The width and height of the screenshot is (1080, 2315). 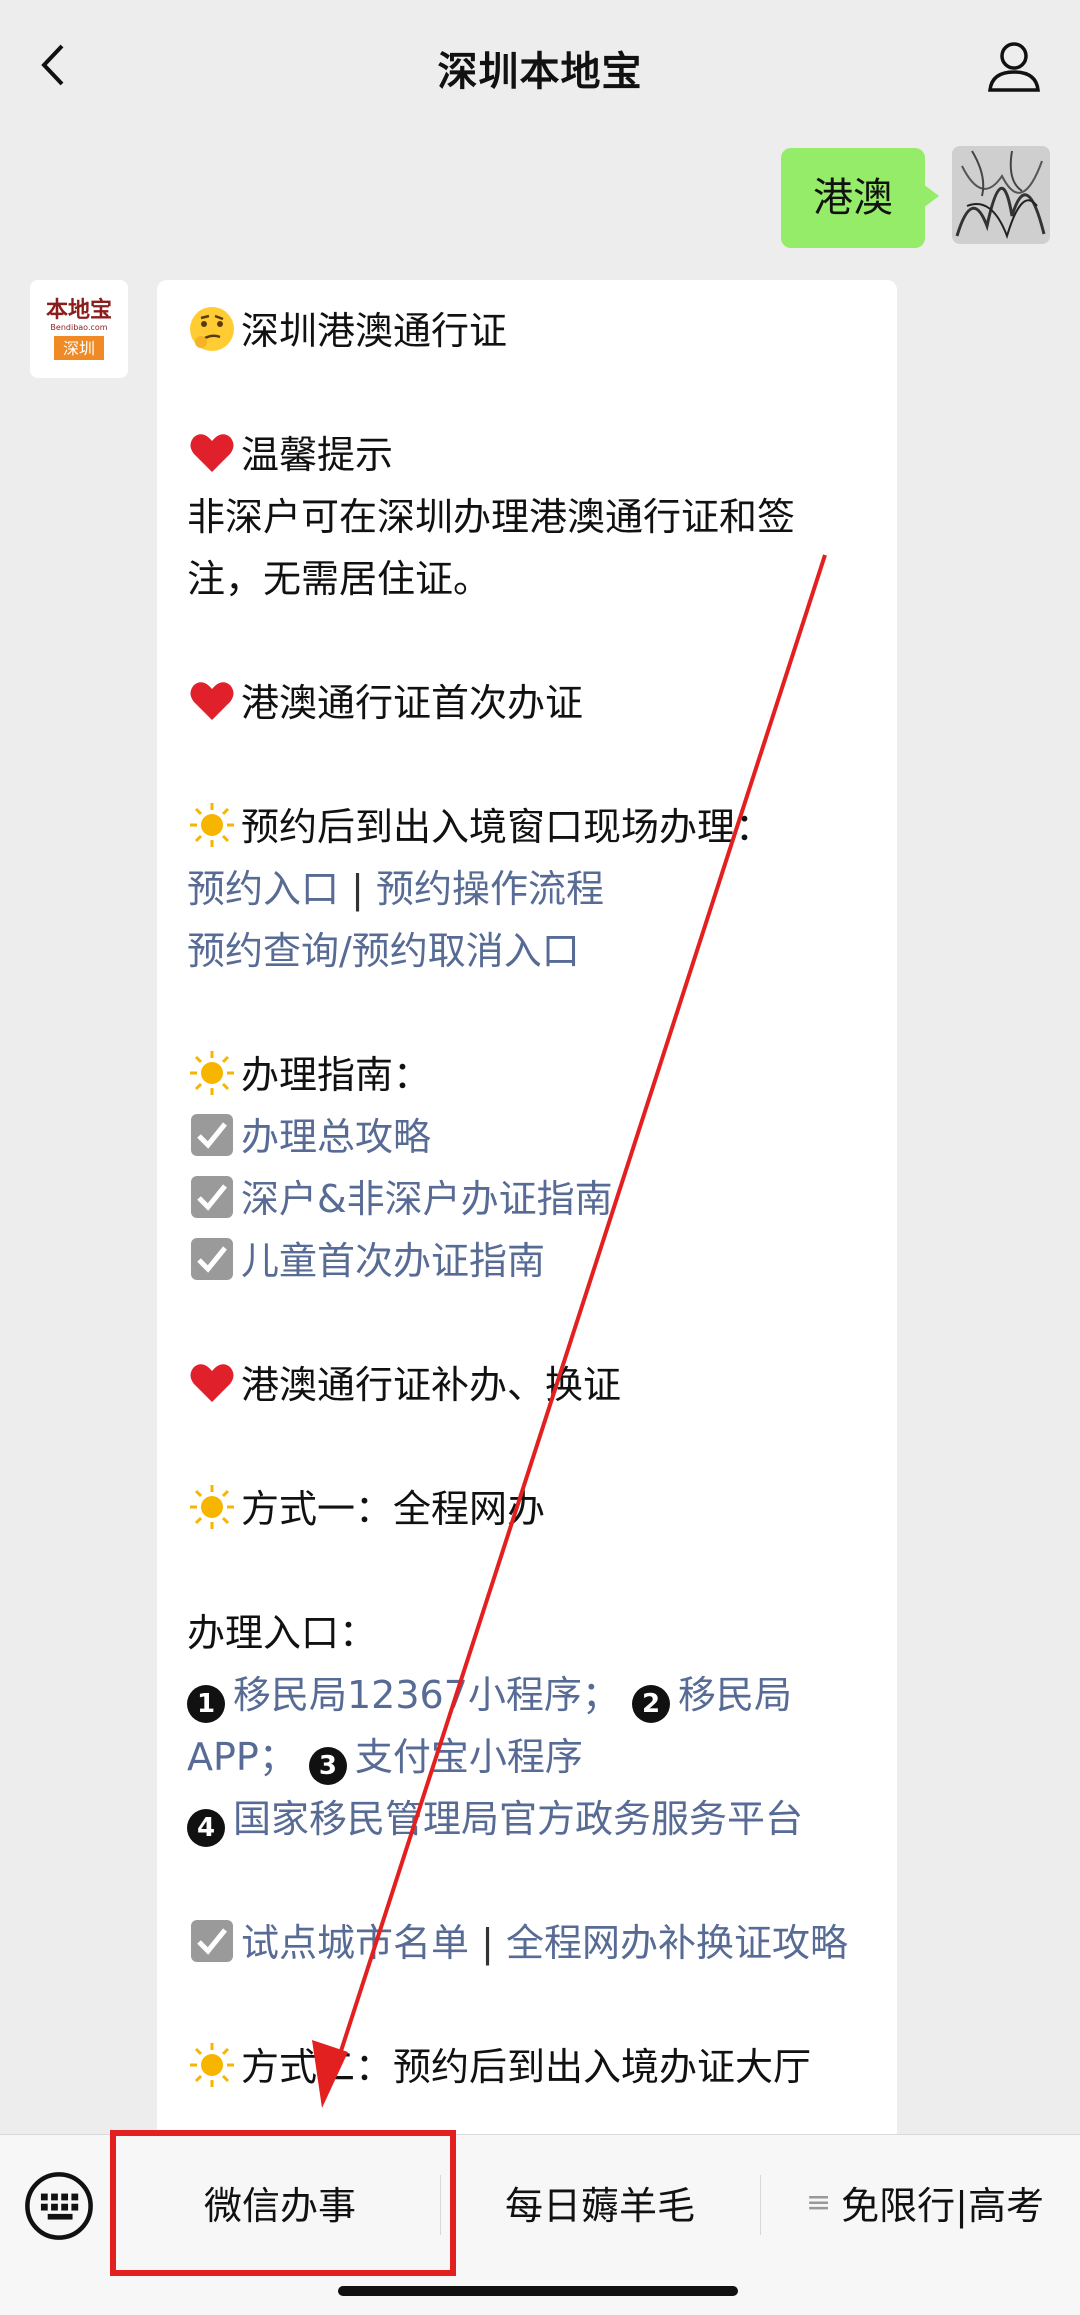 I want to click on menu-item-label: 免限行|高考, so click(x=942, y=2206).